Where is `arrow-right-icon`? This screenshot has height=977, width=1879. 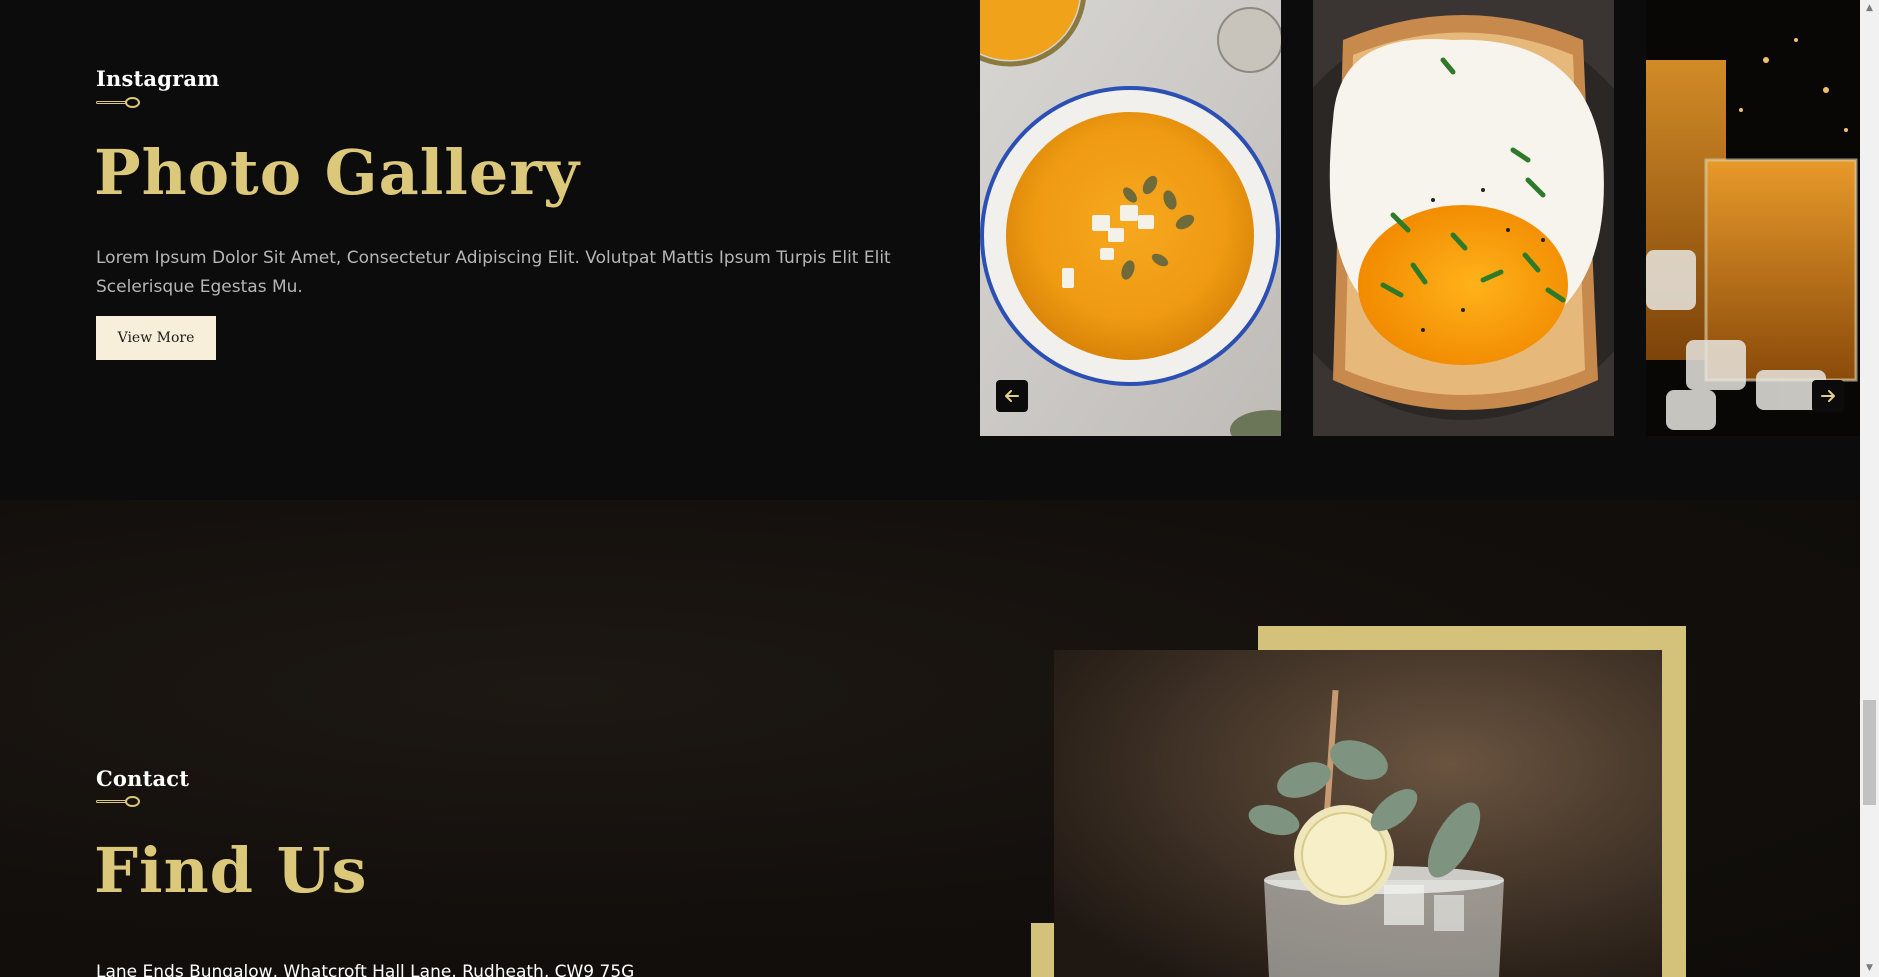
arrow-right-icon is located at coordinates (1828, 396).